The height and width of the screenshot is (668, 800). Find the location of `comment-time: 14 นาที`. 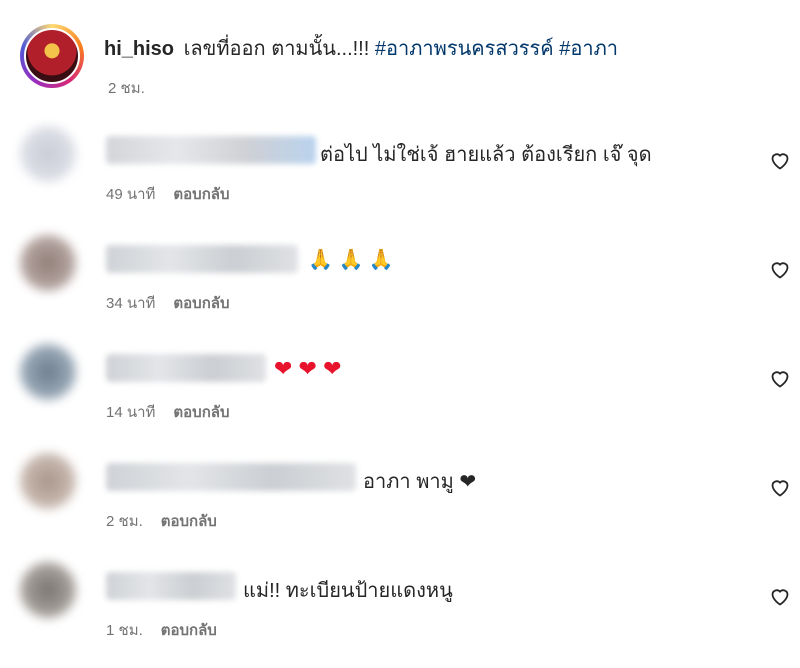

comment-time: 14 นาที is located at coordinates (131, 412).